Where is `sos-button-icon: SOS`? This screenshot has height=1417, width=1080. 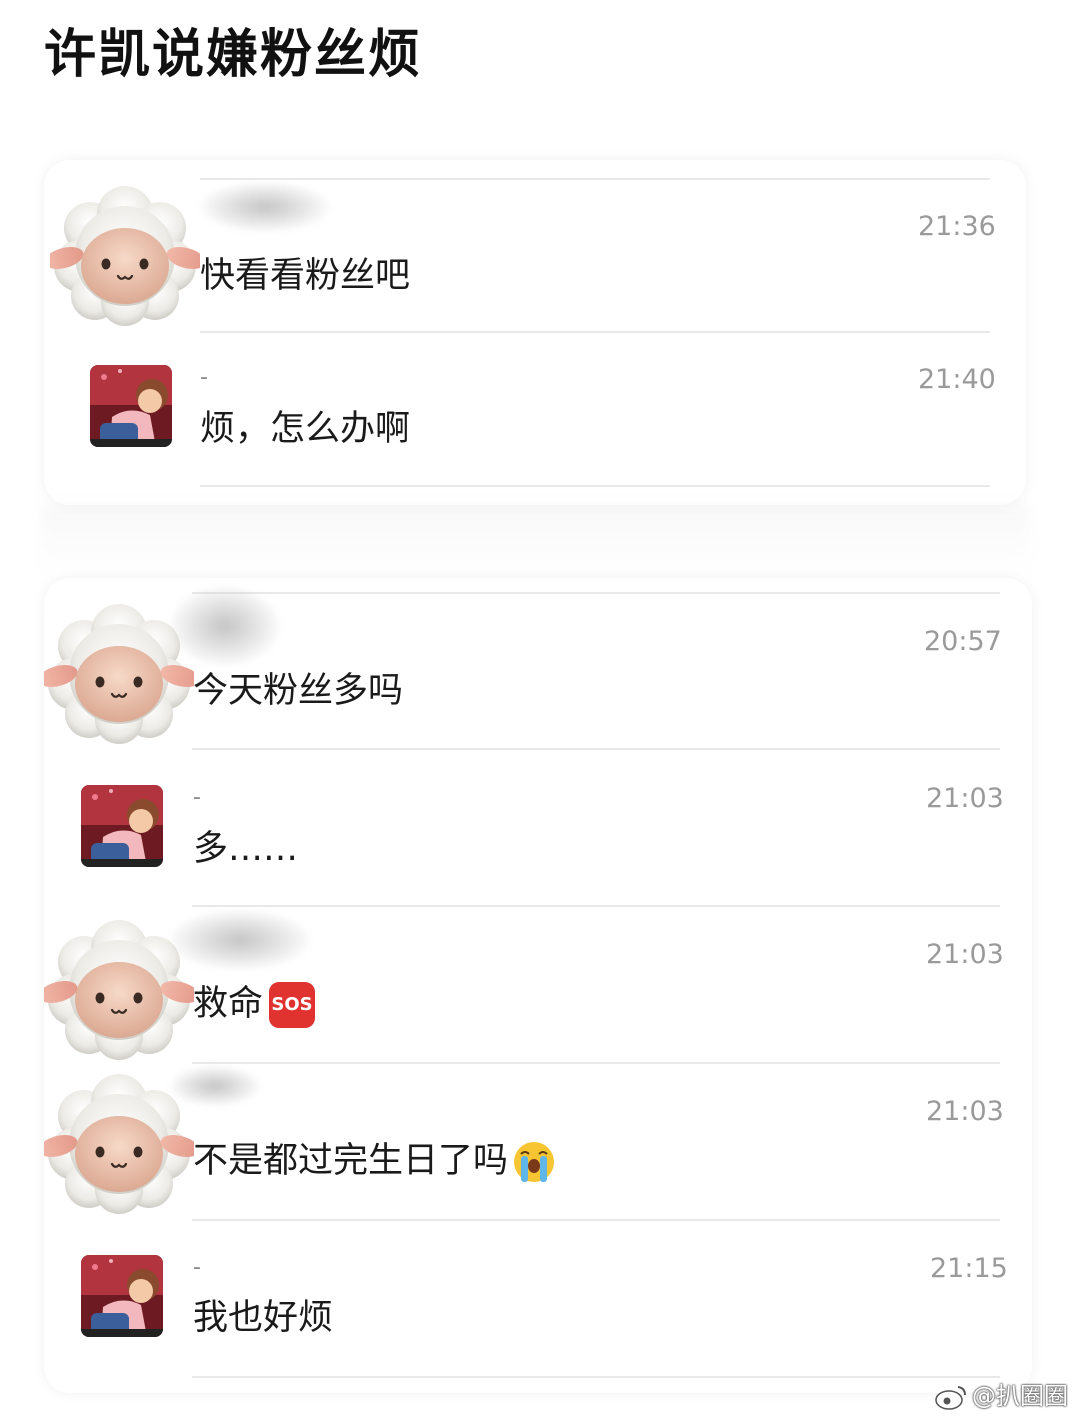
sos-button-icon: SOS is located at coordinates (292, 1005).